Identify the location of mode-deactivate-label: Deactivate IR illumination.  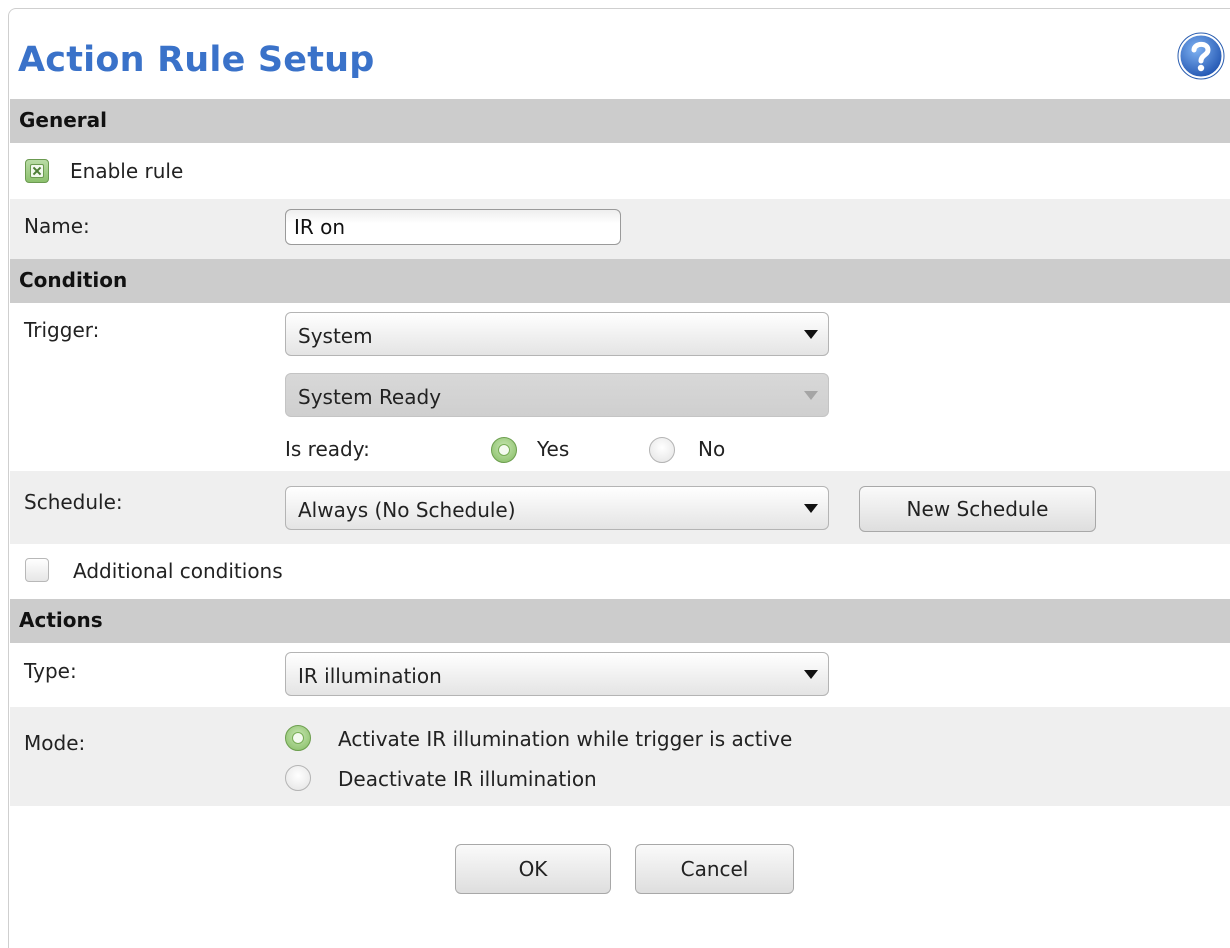
(467, 779).